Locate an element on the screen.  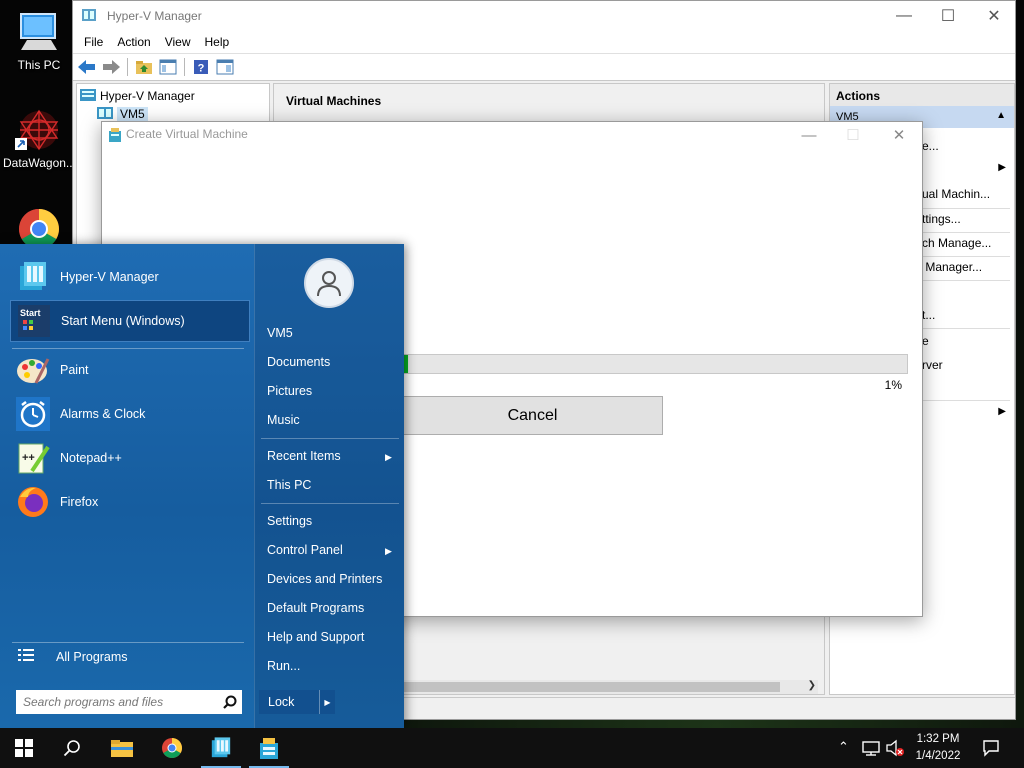
desktop-icon-this-pc: This PC is located at coordinates (39, 41).